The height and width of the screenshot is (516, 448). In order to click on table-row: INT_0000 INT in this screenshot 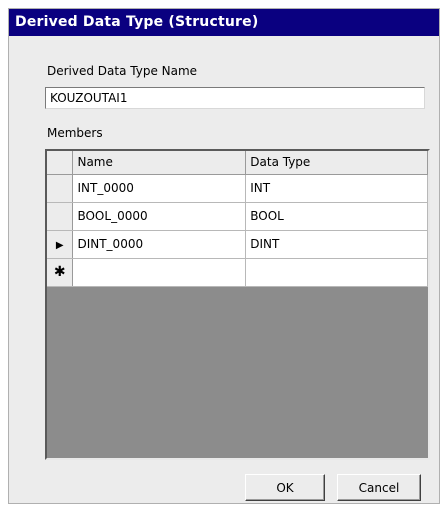, I will do `click(237, 188)`.